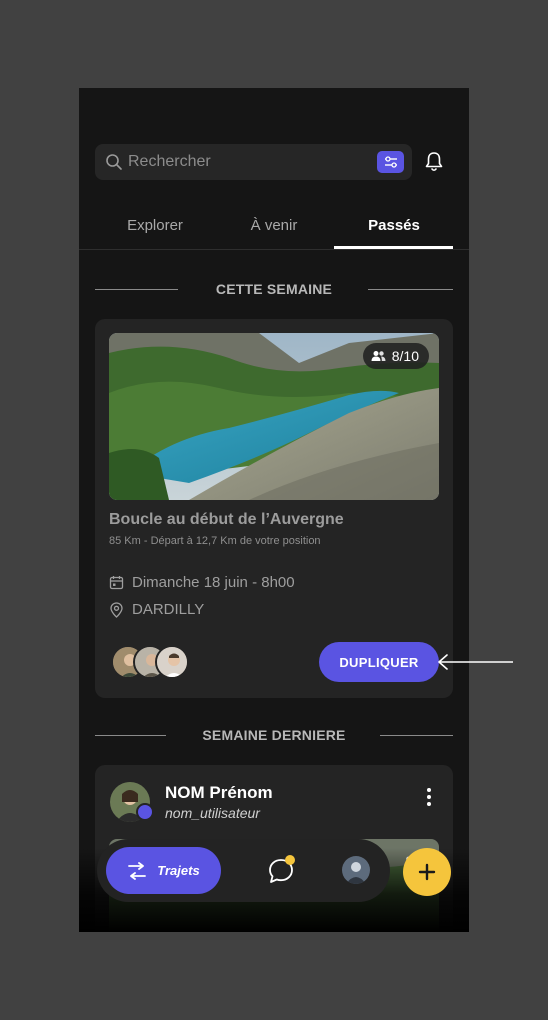 The width and height of the screenshot is (548, 1020). I want to click on search-placeholder: Rechercher, so click(169, 161).